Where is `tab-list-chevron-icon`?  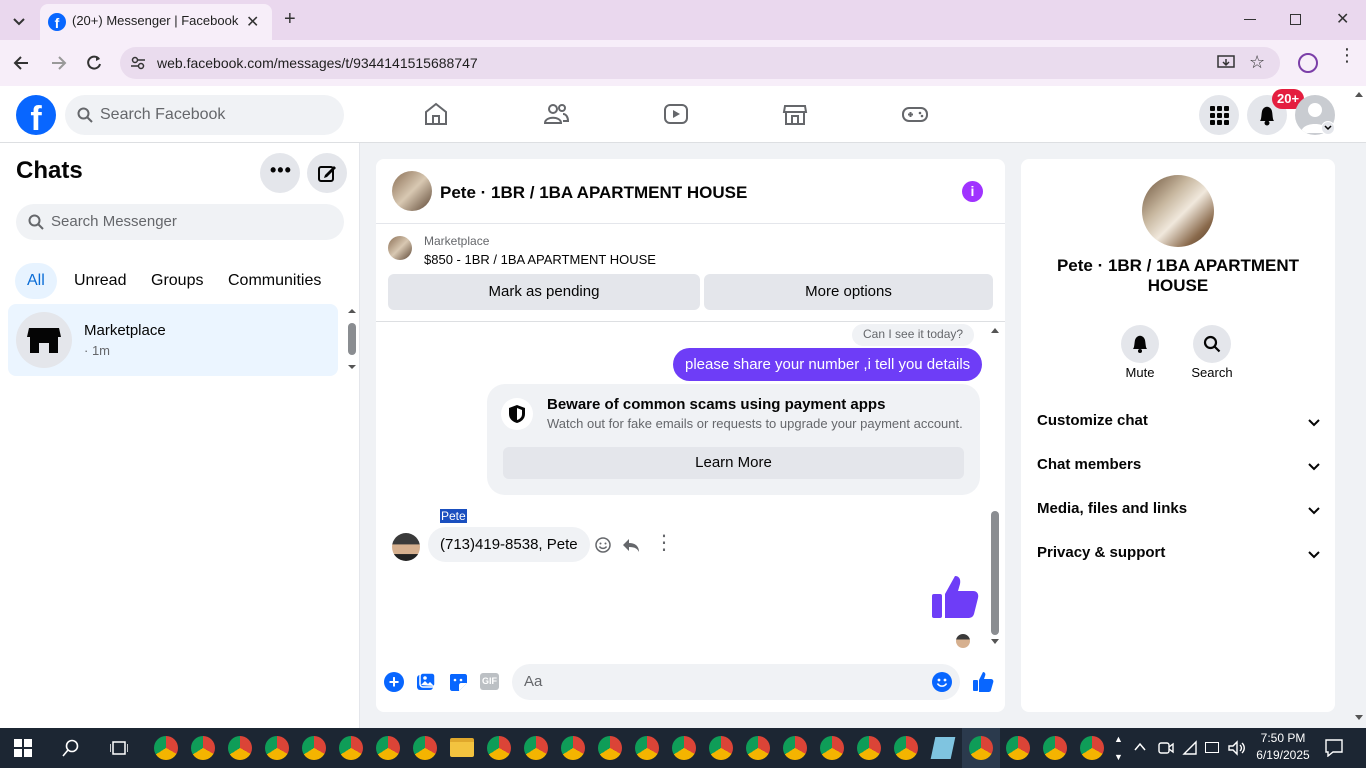 tab-list-chevron-icon is located at coordinates (19, 21).